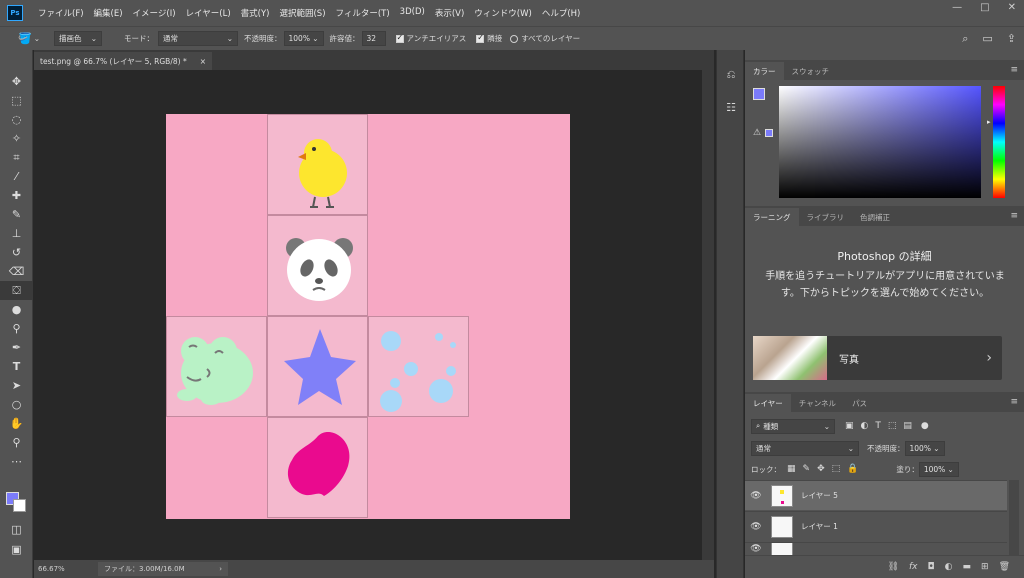 The image size is (1024, 578). What do you see at coordinates (849, 426) in the screenshot?
I see `filter-pixel-icon: ▣` at bounding box center [849, 426].